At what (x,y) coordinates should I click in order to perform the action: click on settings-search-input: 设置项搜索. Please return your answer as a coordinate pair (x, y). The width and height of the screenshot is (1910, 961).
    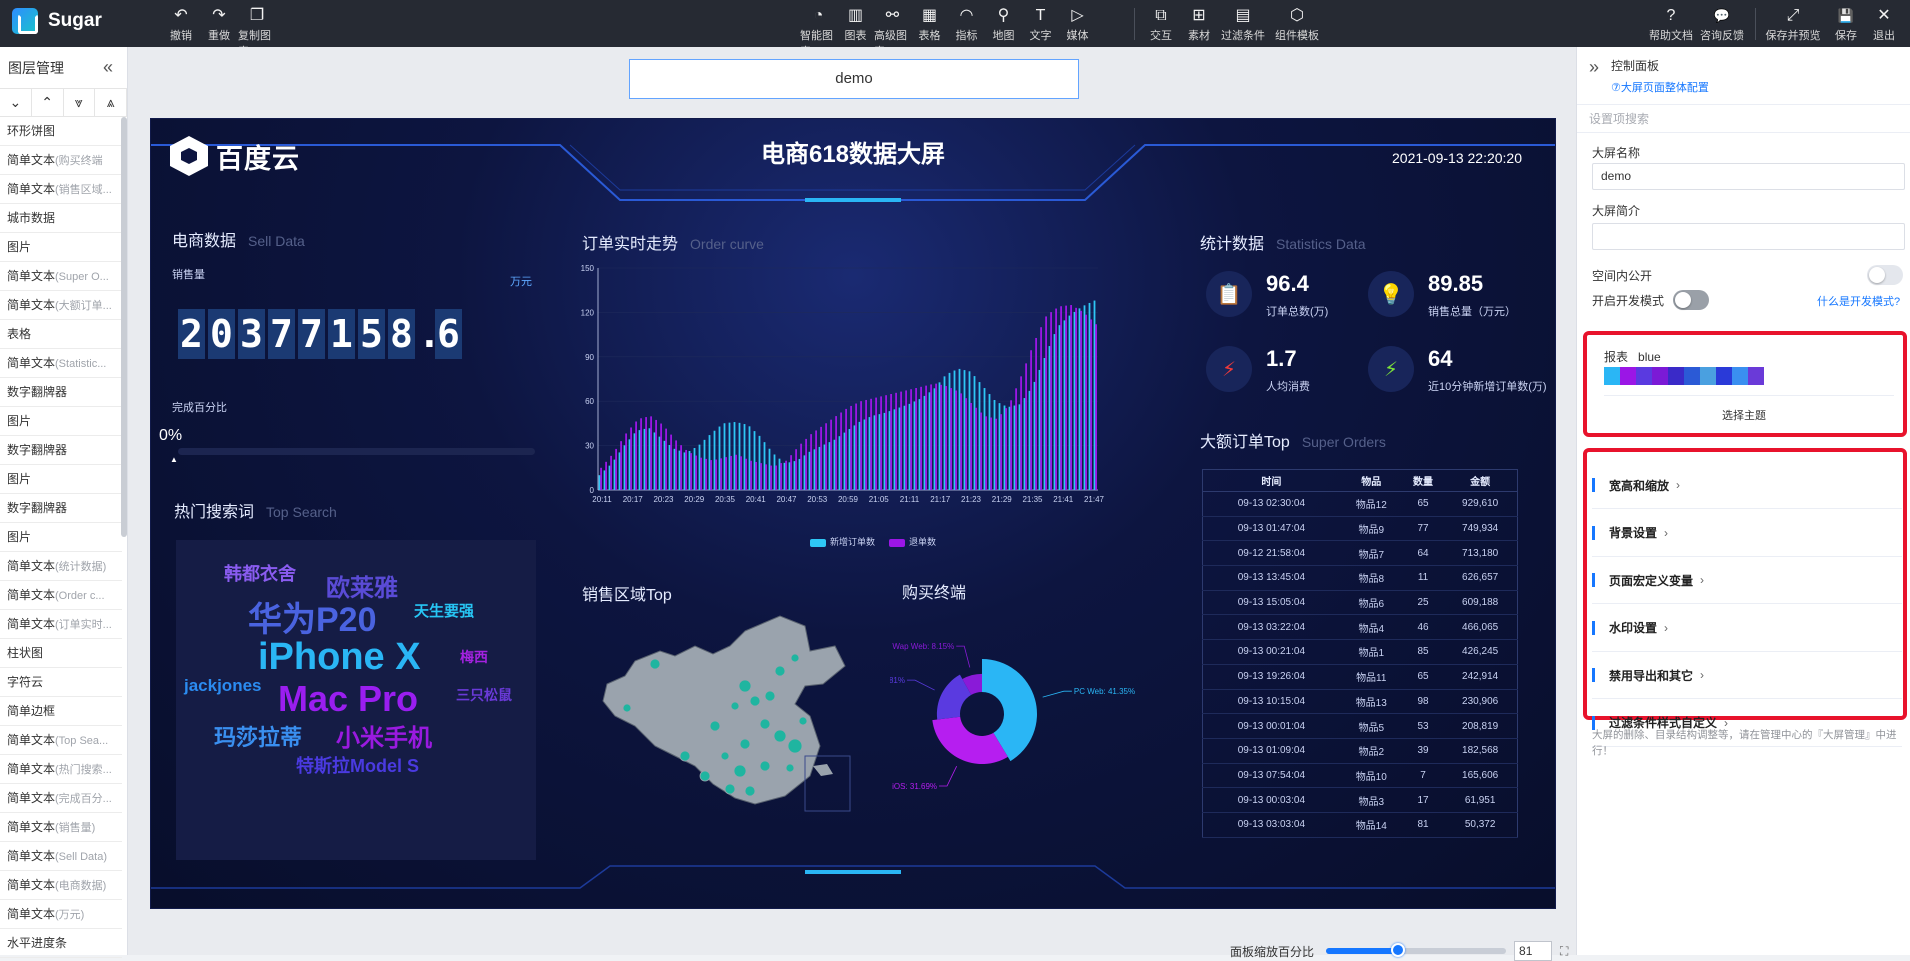
    Looking at the image, I should click on (1743, 119).